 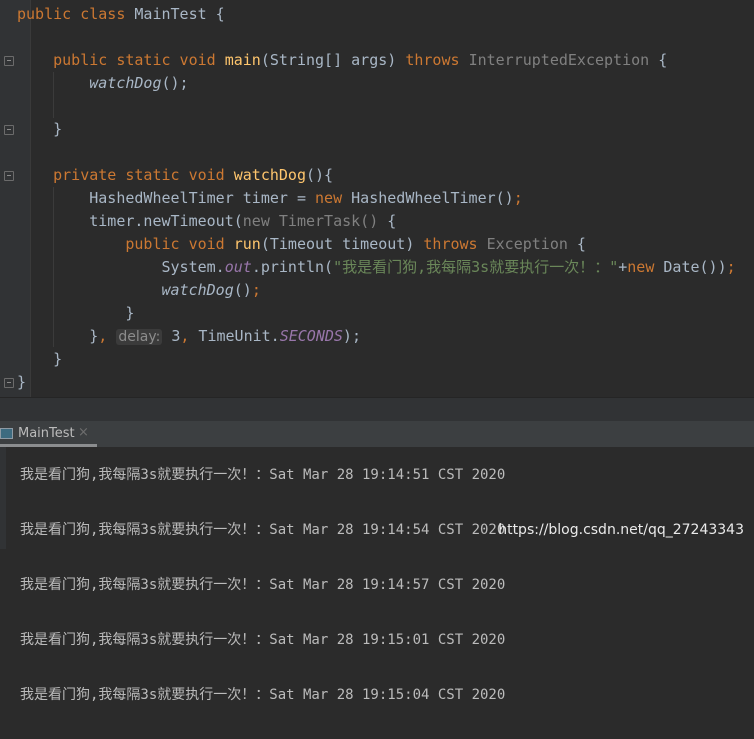 I want to click on code-token: out, so click(x=238, y=267).